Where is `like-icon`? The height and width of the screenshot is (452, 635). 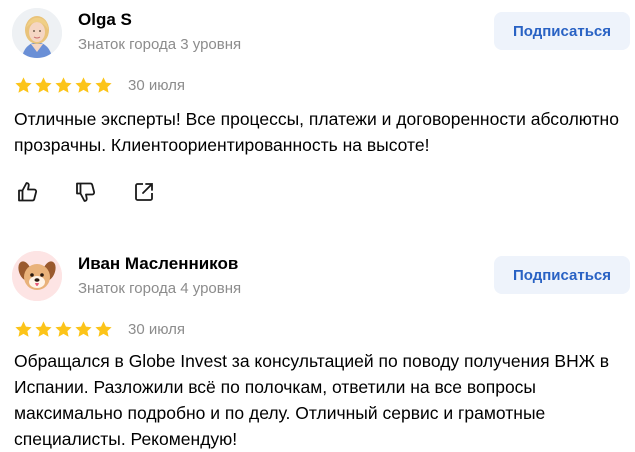
like-icon is located at coordinates (28, 192).